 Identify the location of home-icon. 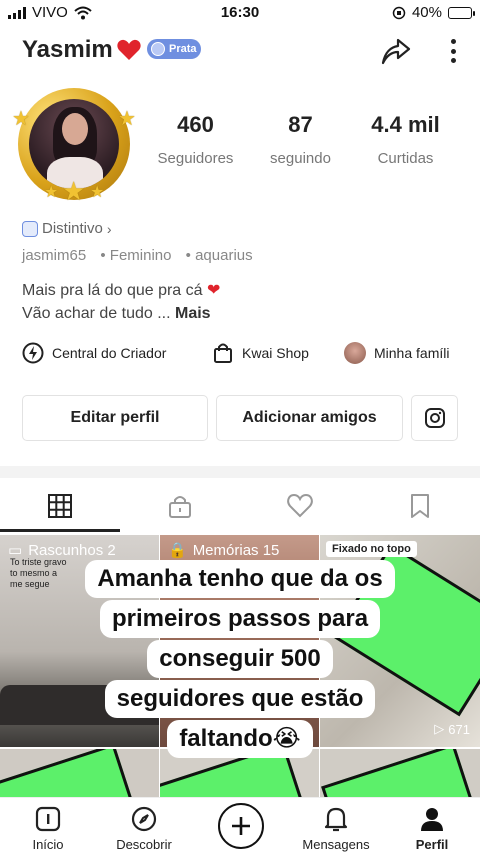
(48, 819).